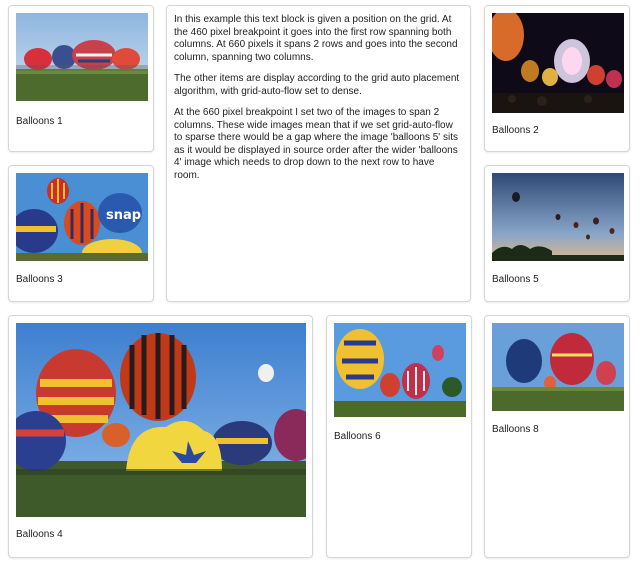 This screenshot has height=566, width=640. Describe the element at coordinates (557, 436) in the screenshot. I see `gallery-card-balloons-8: Balloons 8` at that location.